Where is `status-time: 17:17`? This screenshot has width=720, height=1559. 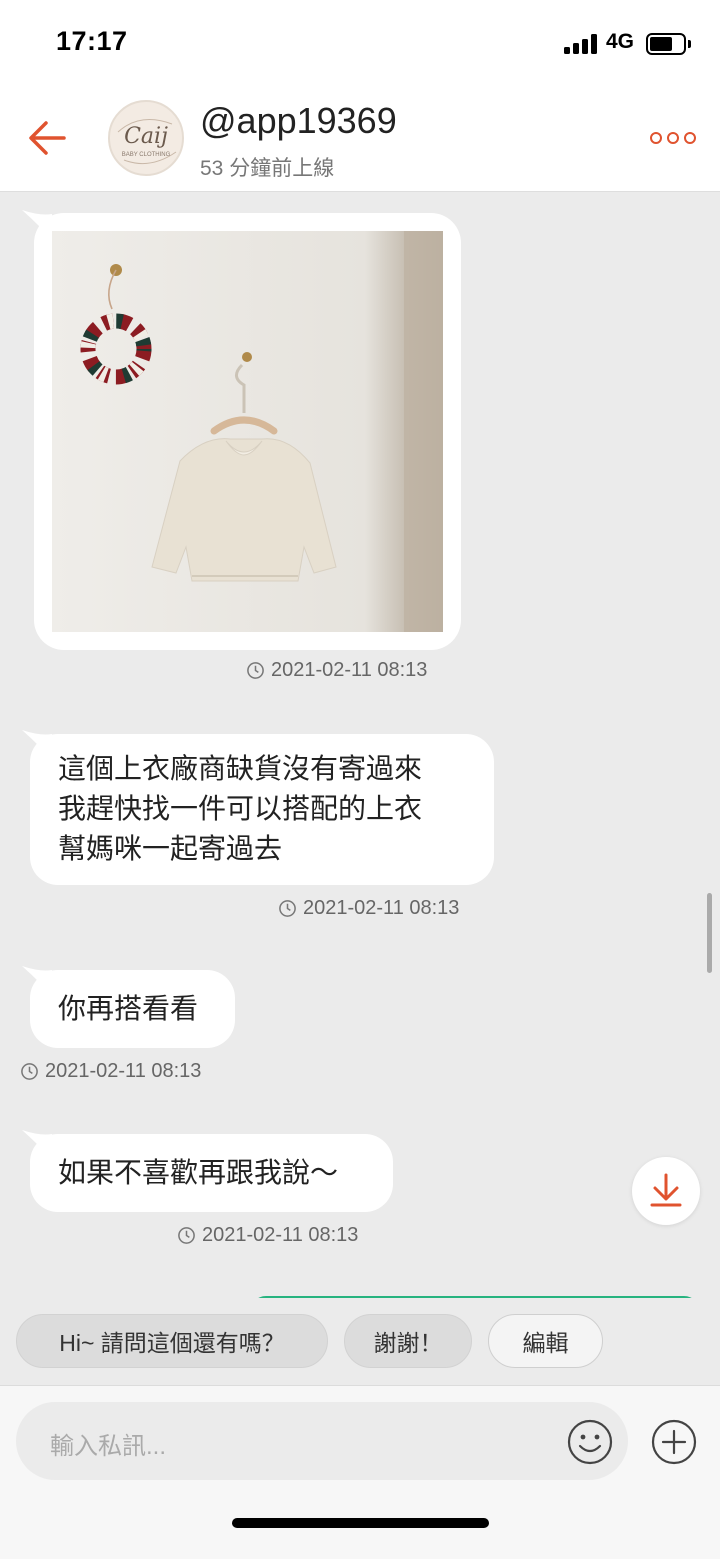 status-time: 17:17 is located at coordinates (92, 41).